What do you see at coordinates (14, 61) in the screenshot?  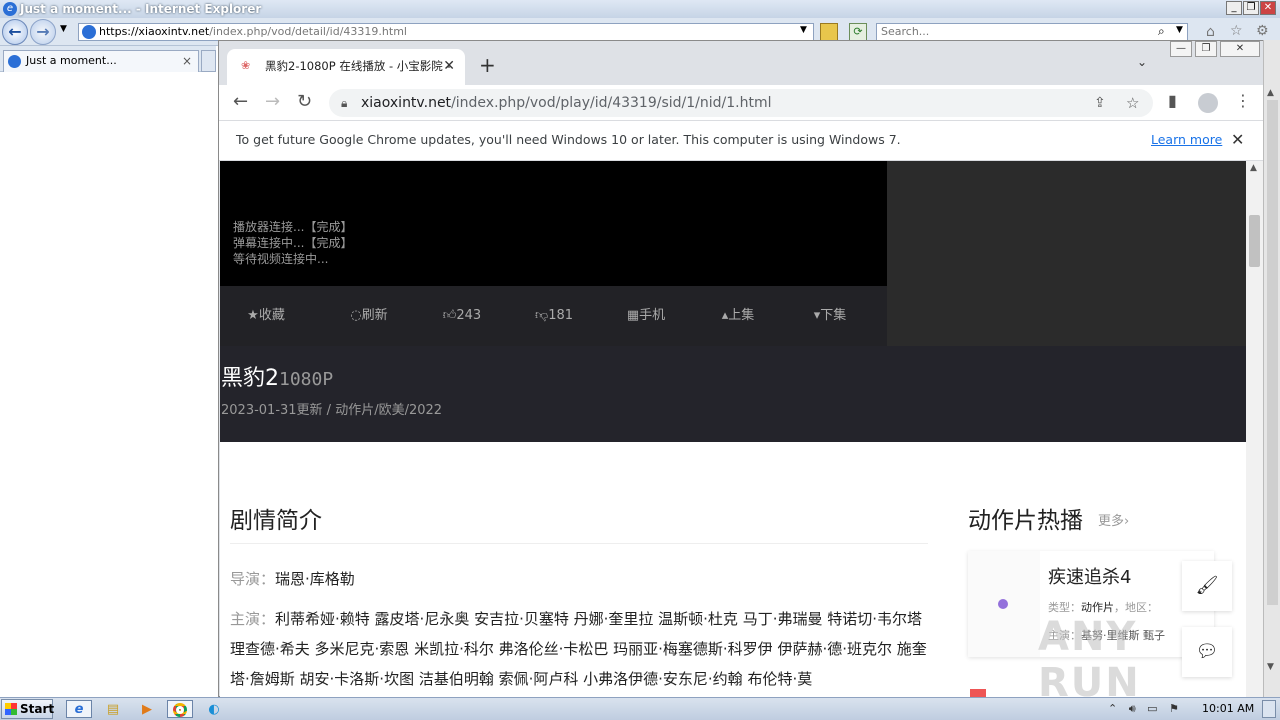 I see `ie-tab-icon` at bounding box center [14, 61].